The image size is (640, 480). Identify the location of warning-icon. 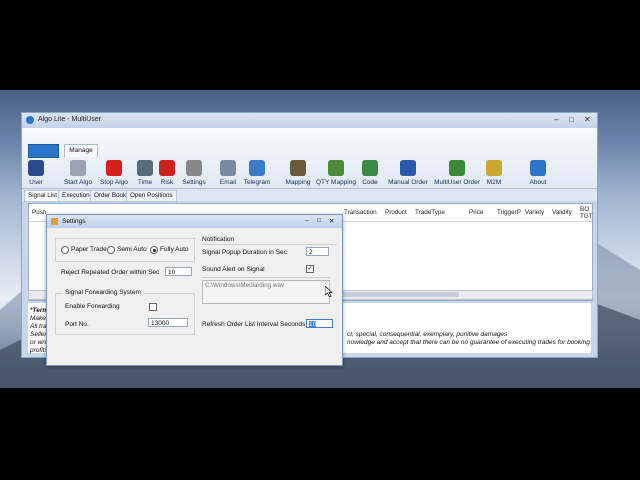
(167, 168).